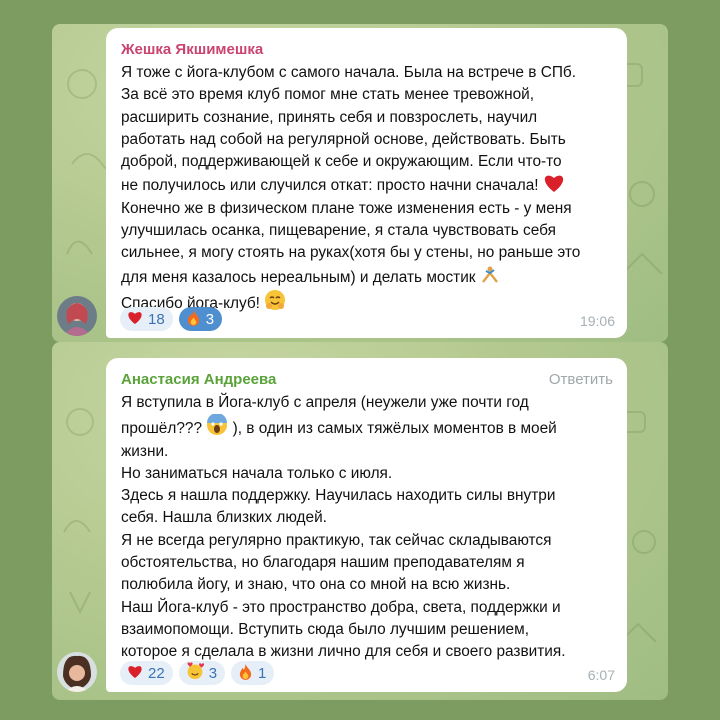 The image size is (720, 720). I want to click on reaction-smiling-hearts: 3, so click(202, 673).